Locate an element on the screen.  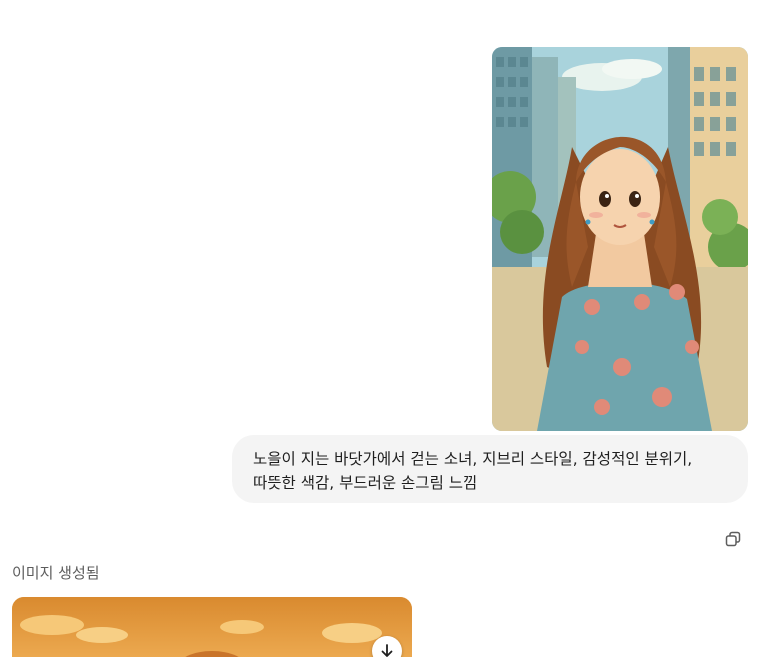
copy-icon is located at coordinates (733, 539).